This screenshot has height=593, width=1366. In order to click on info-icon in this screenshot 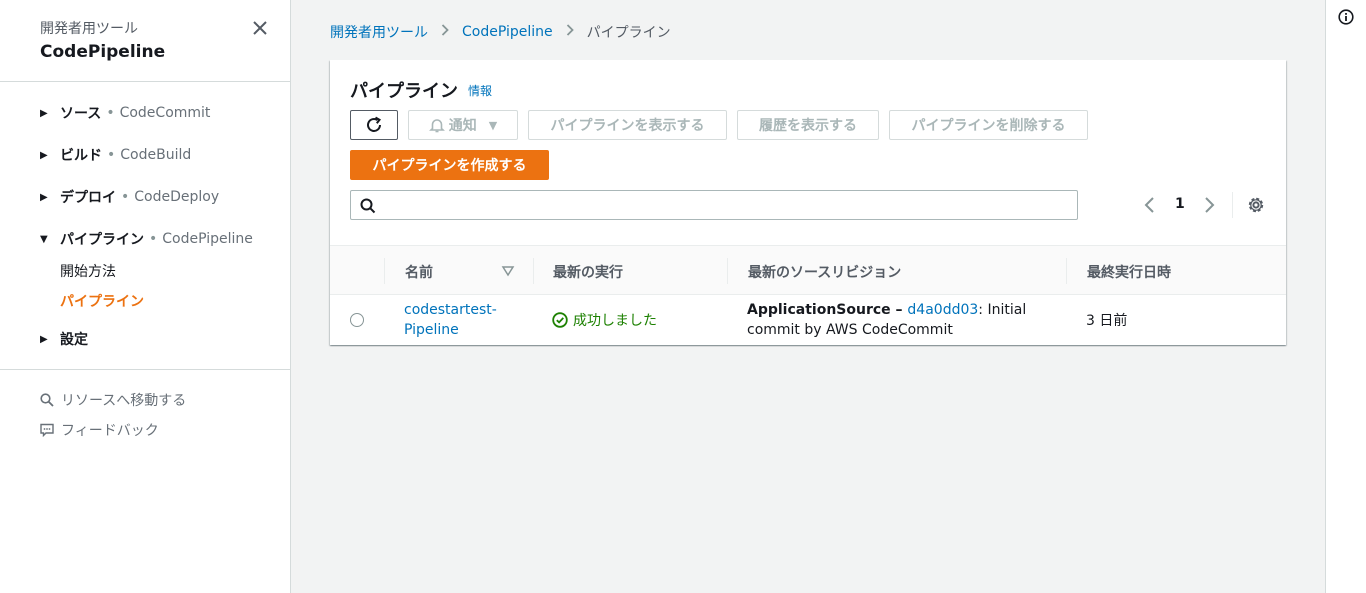, I will do `click(1346, 17)`.